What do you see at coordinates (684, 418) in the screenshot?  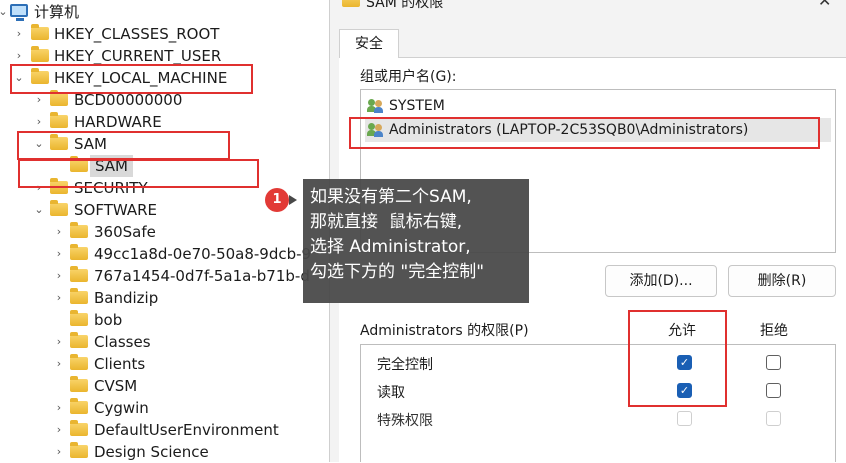 I see `special-allow-checkbox` at bounding box center [684, 418].